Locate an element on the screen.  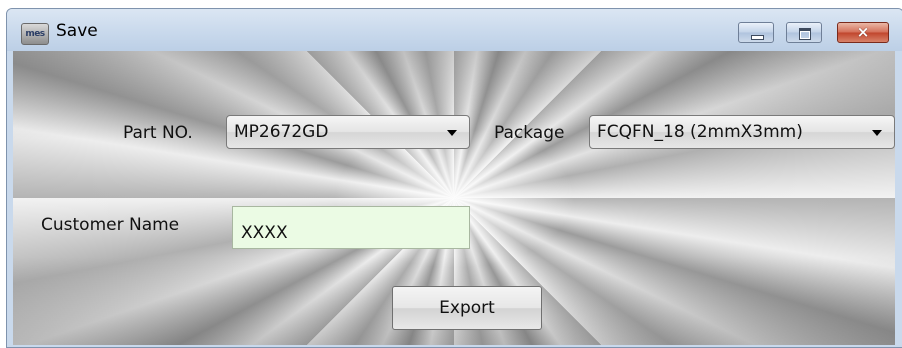
minimize-icon is located at coordinates (757, 37).